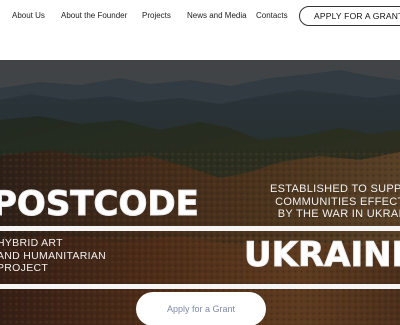  Describe the element at coordinates (24, 268) in the screenshot. I see `hero-subtitle-line: PROJECT` at that location.